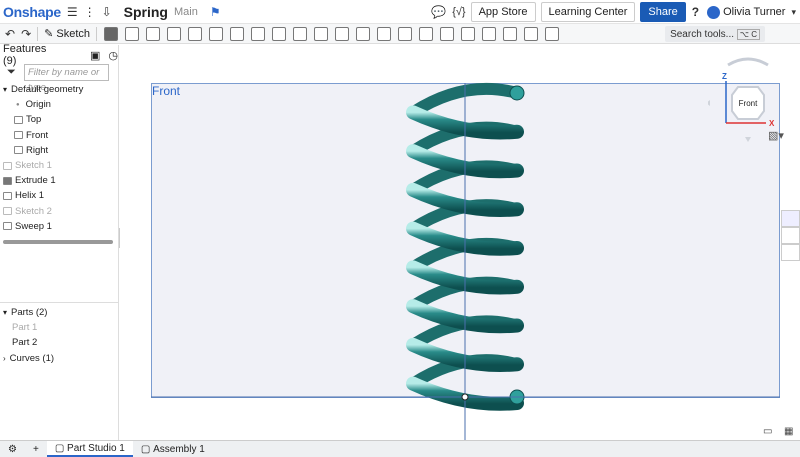  I want to click on document-name: Spring, so click(146, 12).